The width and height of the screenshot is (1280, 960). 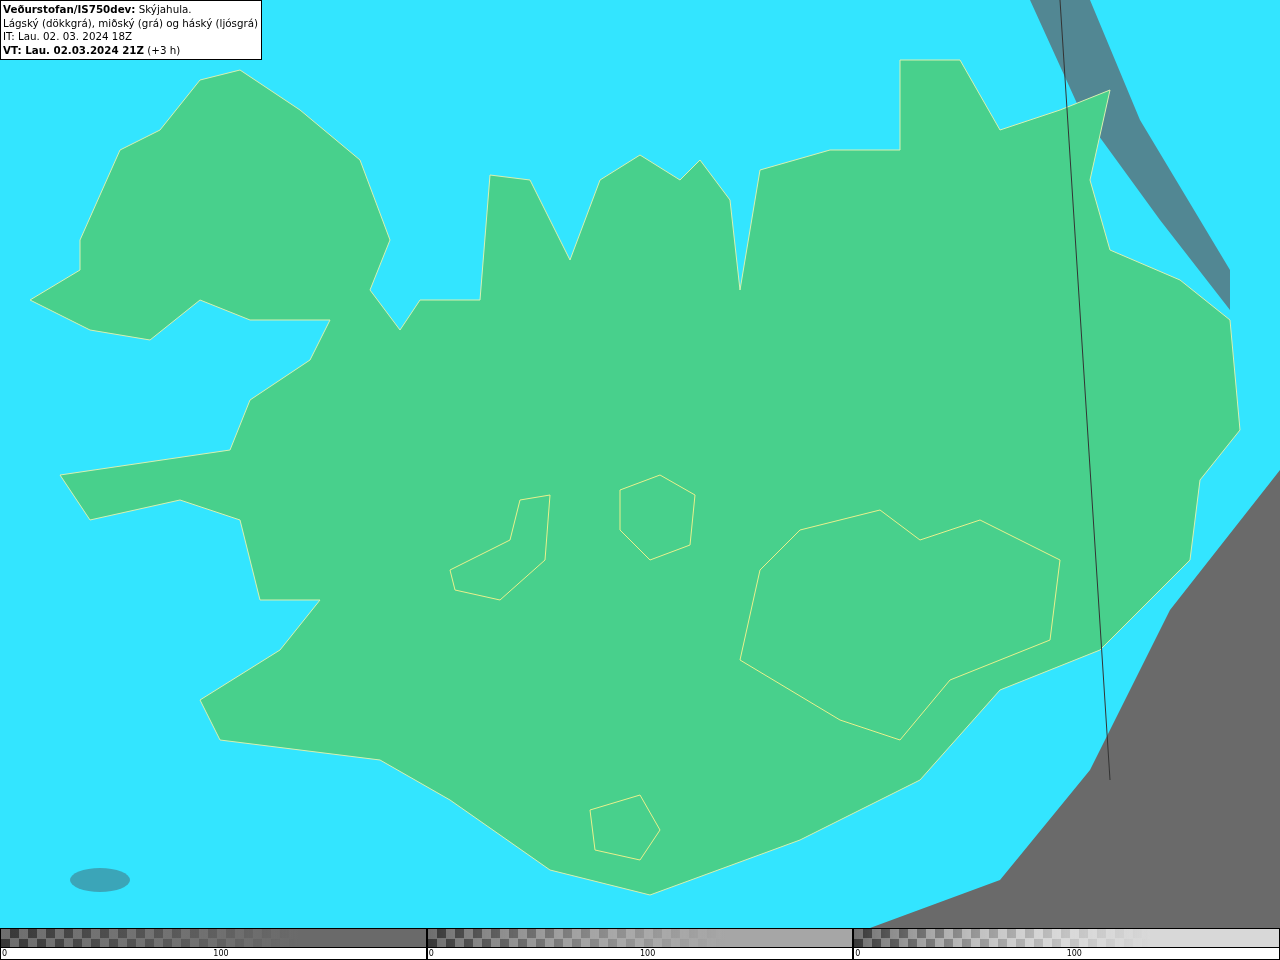 What do you see at coordinates (92, 50) in the screenshot?
I see `info-line: VT: Lau. 02.03.2024 21Z (+3 h)` at bounding box center [92, 50].